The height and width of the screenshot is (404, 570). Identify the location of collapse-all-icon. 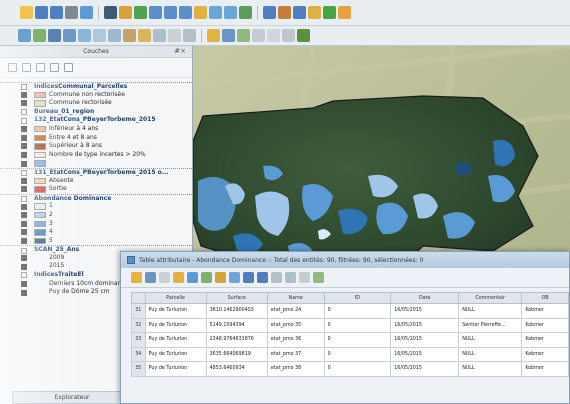
(68, 67).